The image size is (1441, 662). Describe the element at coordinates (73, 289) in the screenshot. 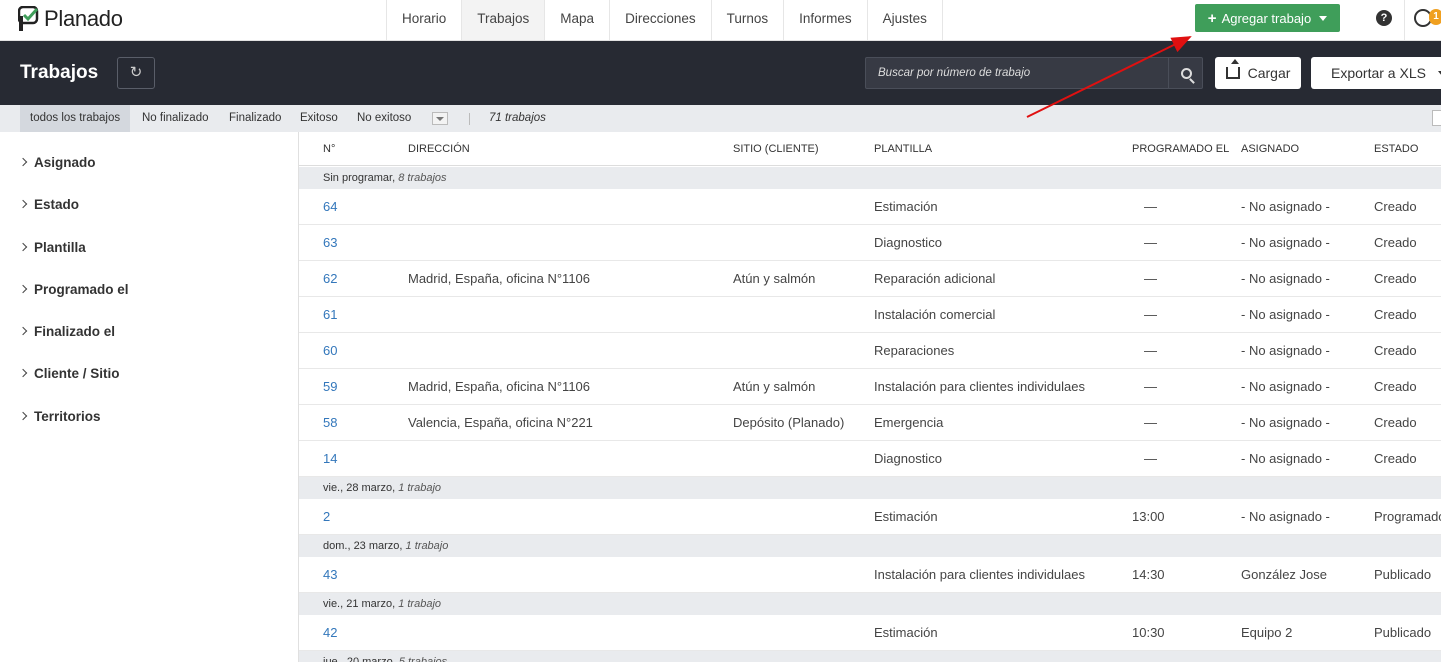

I see `sidebar-item-programado: Programado el` at that location.